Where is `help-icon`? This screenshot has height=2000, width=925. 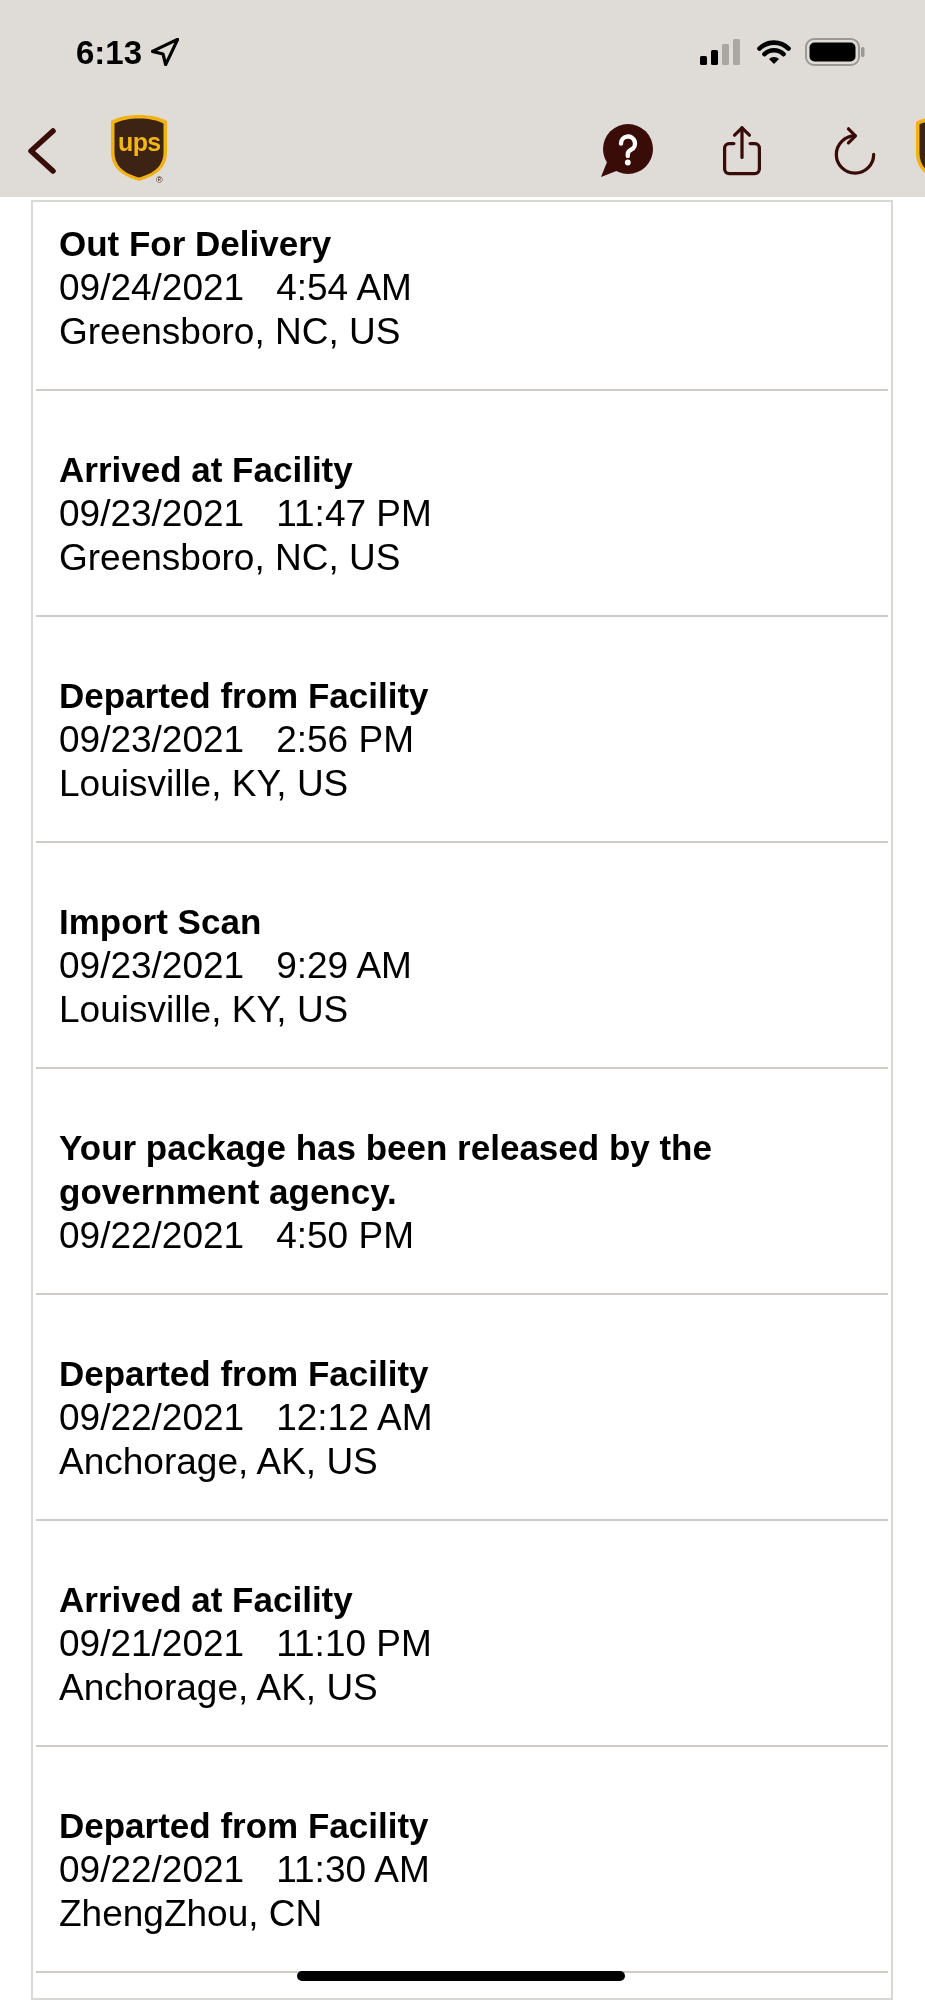
help-icon is located at coordinates (626, 150).